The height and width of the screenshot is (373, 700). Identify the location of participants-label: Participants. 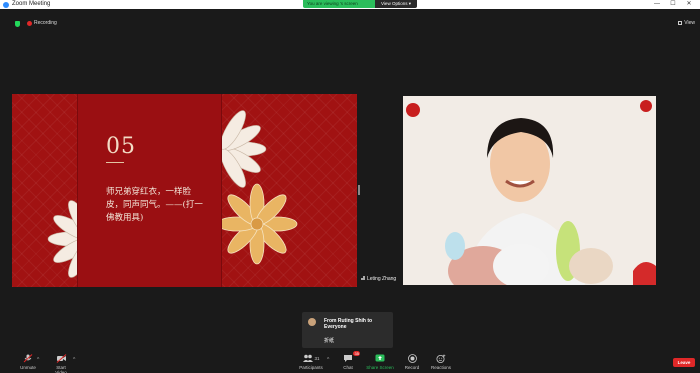
(311, 367).